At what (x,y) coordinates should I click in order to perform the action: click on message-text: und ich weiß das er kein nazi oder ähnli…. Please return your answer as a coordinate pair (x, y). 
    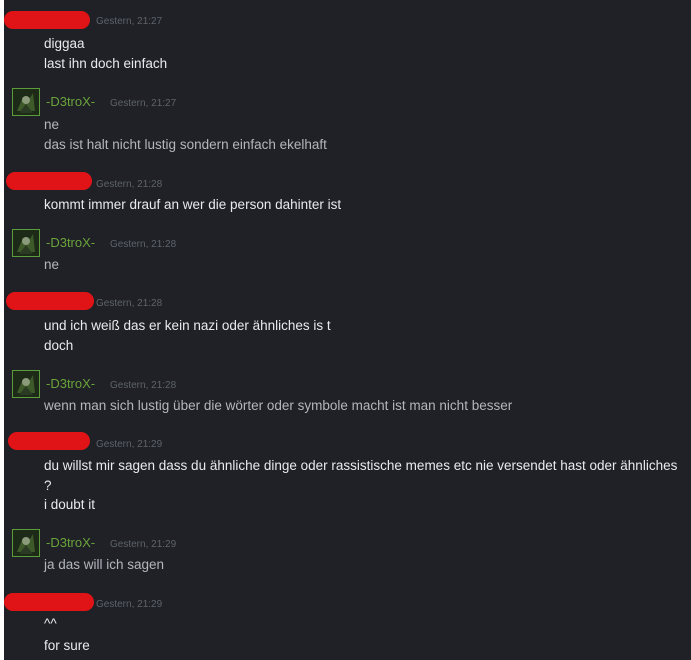
    Looking at the image, I should click on (187, 325).